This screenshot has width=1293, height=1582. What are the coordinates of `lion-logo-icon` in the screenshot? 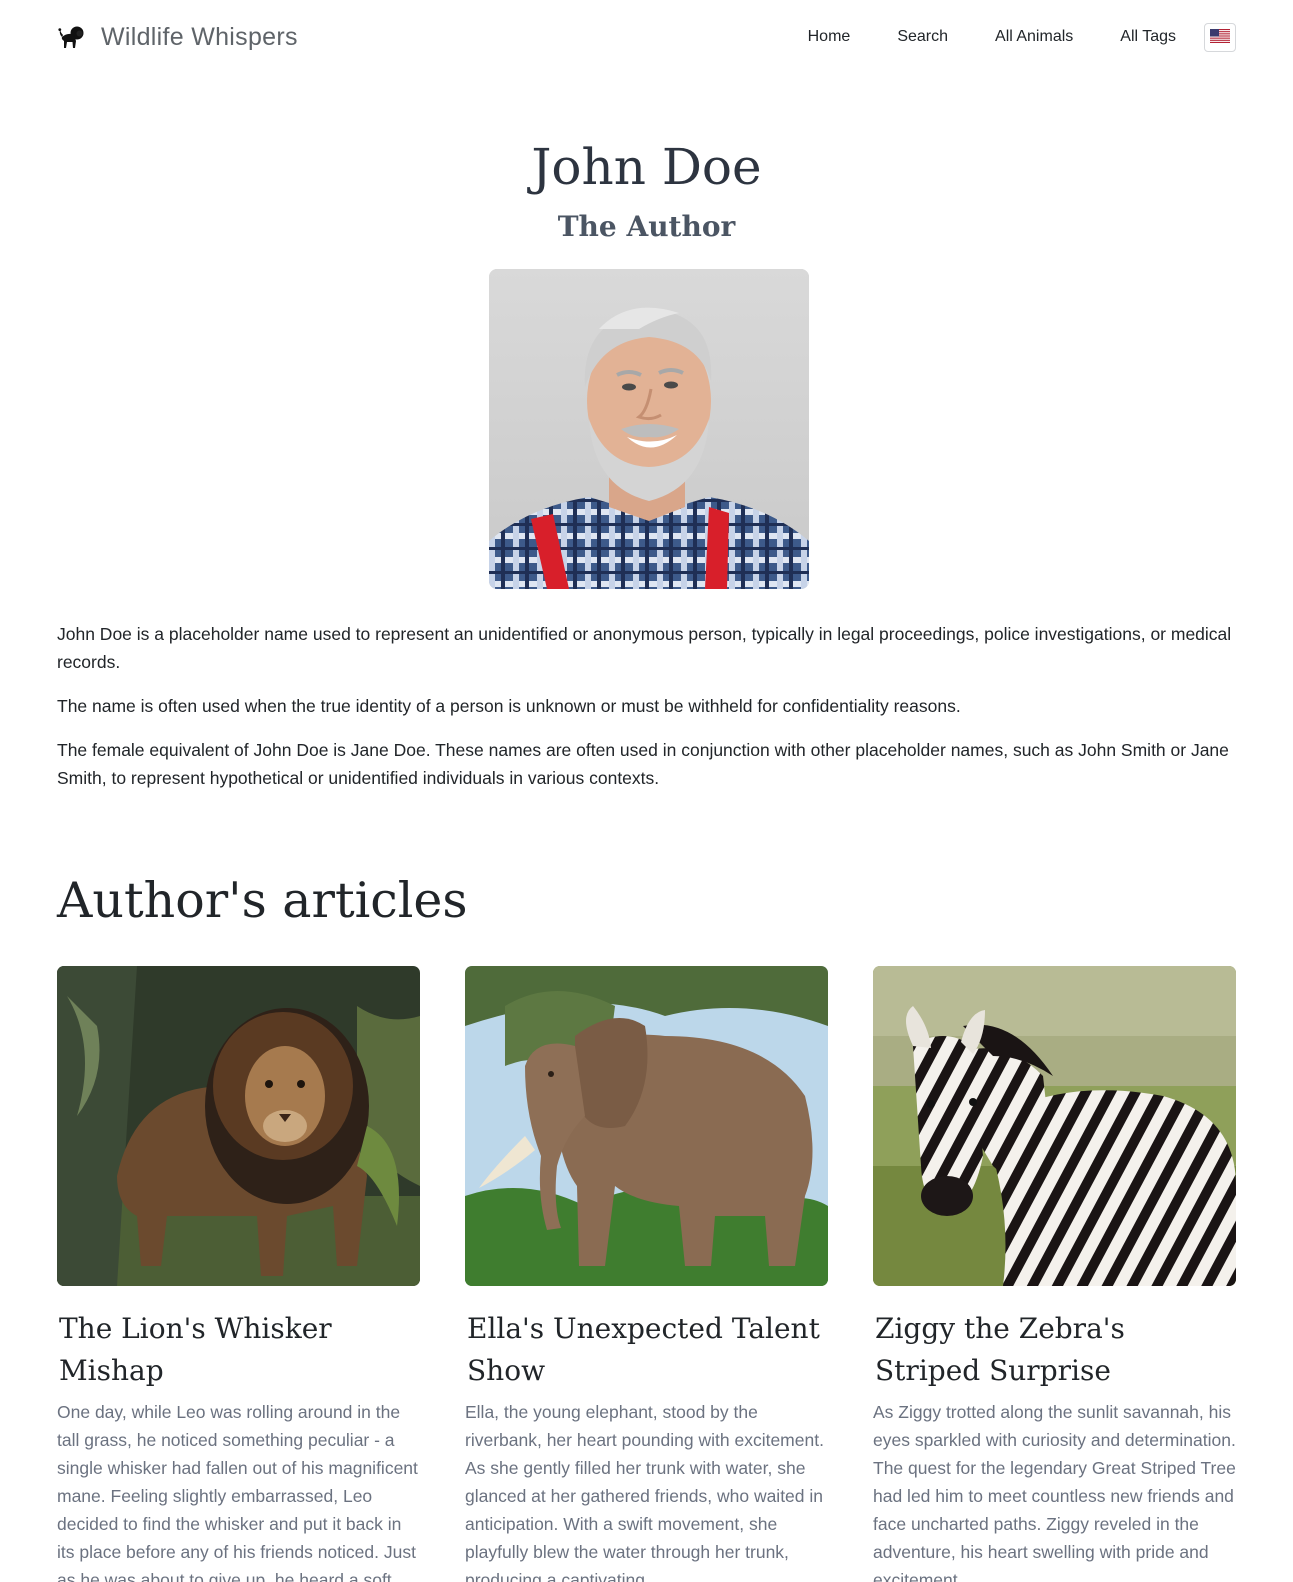 It's located at (72, 37).